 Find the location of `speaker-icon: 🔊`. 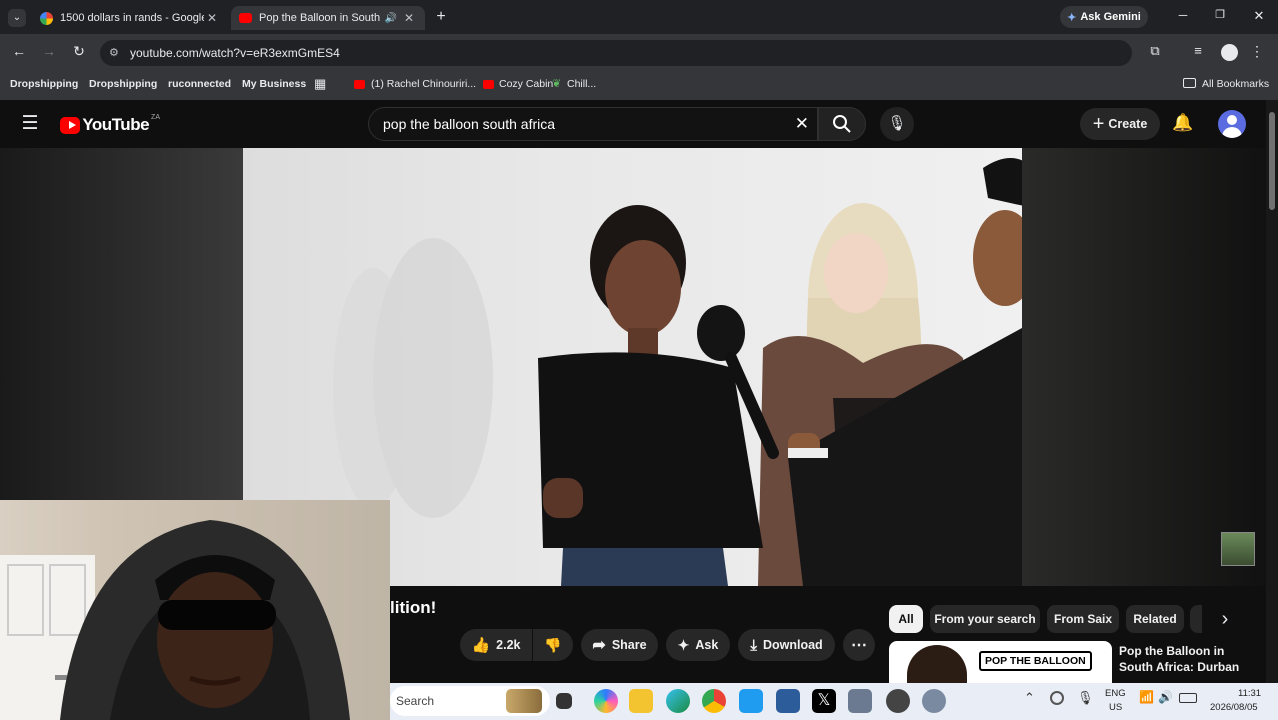

speaker-icon: 🔊 is located at coordinates (391, 18).